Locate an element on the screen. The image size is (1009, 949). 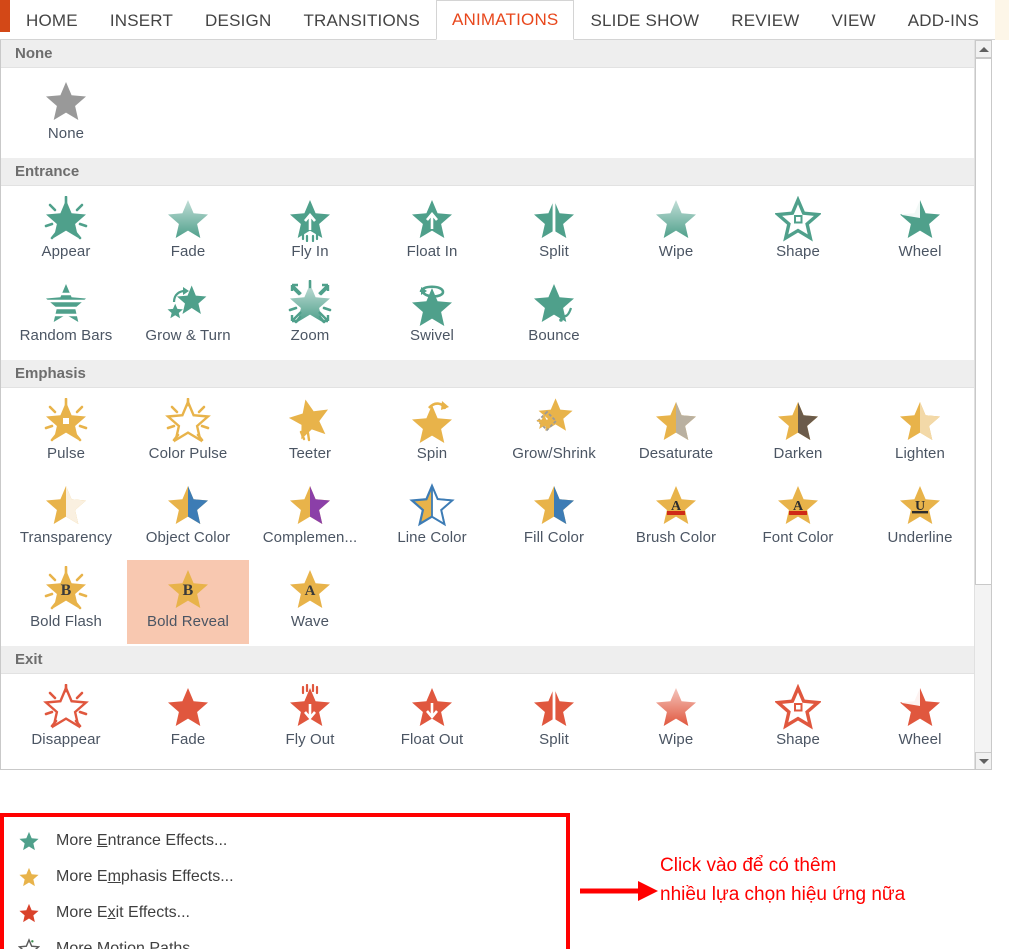
animation-item-label: Fade is located at coordinates (188, 251).